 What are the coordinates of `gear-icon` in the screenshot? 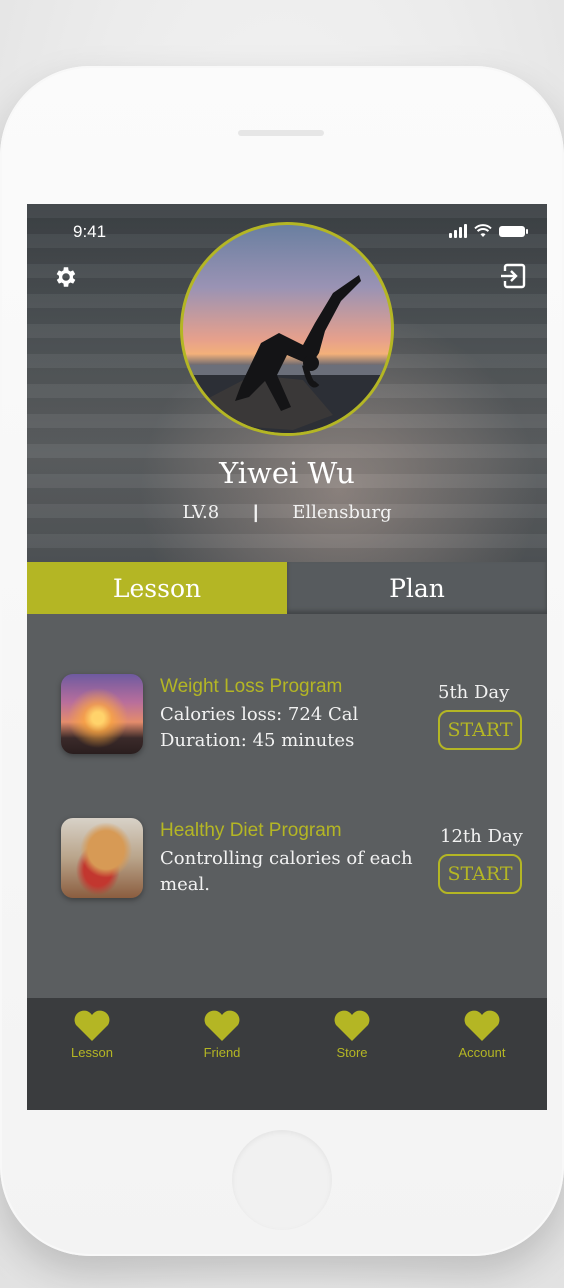 It's located at (66, 277).